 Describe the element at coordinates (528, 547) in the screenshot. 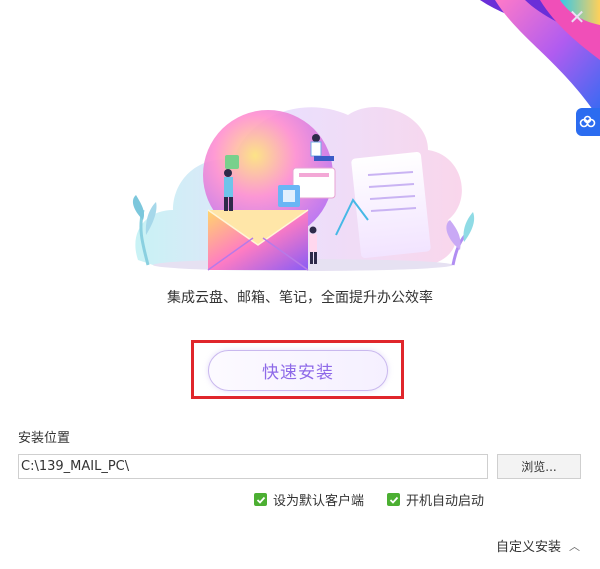

I see `custom-install-label: 自定义安装` at that location.